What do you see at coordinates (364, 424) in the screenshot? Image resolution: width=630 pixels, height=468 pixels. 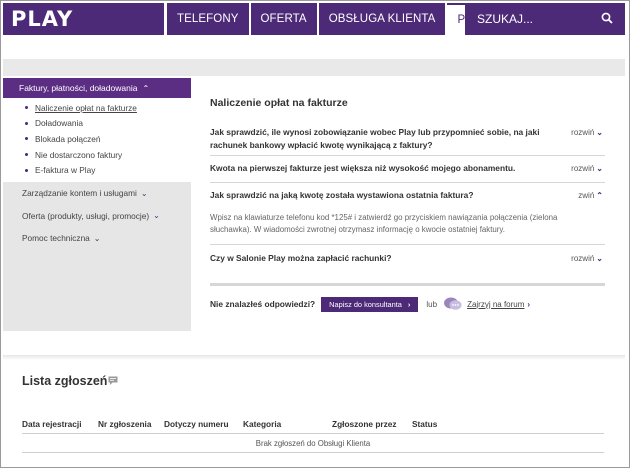 I see `column-header: Zgłoszone przez` at bounding box center [364, 424].